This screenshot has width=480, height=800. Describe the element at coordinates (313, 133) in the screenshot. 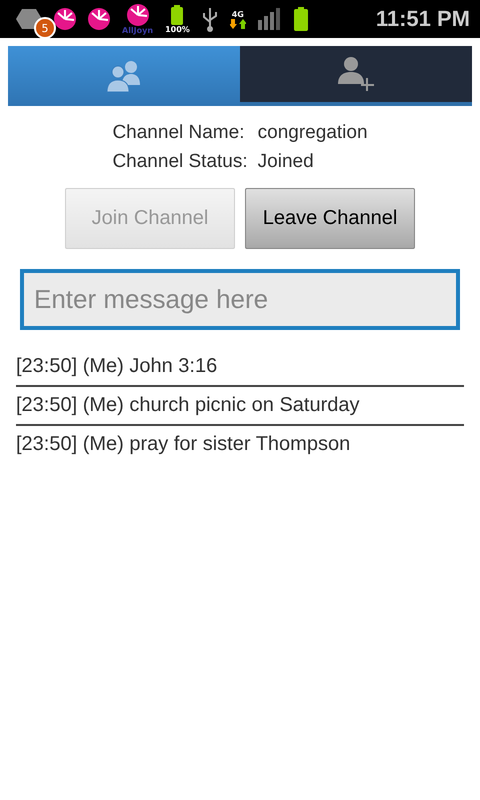

I see `channel-name: congregation` at that location.